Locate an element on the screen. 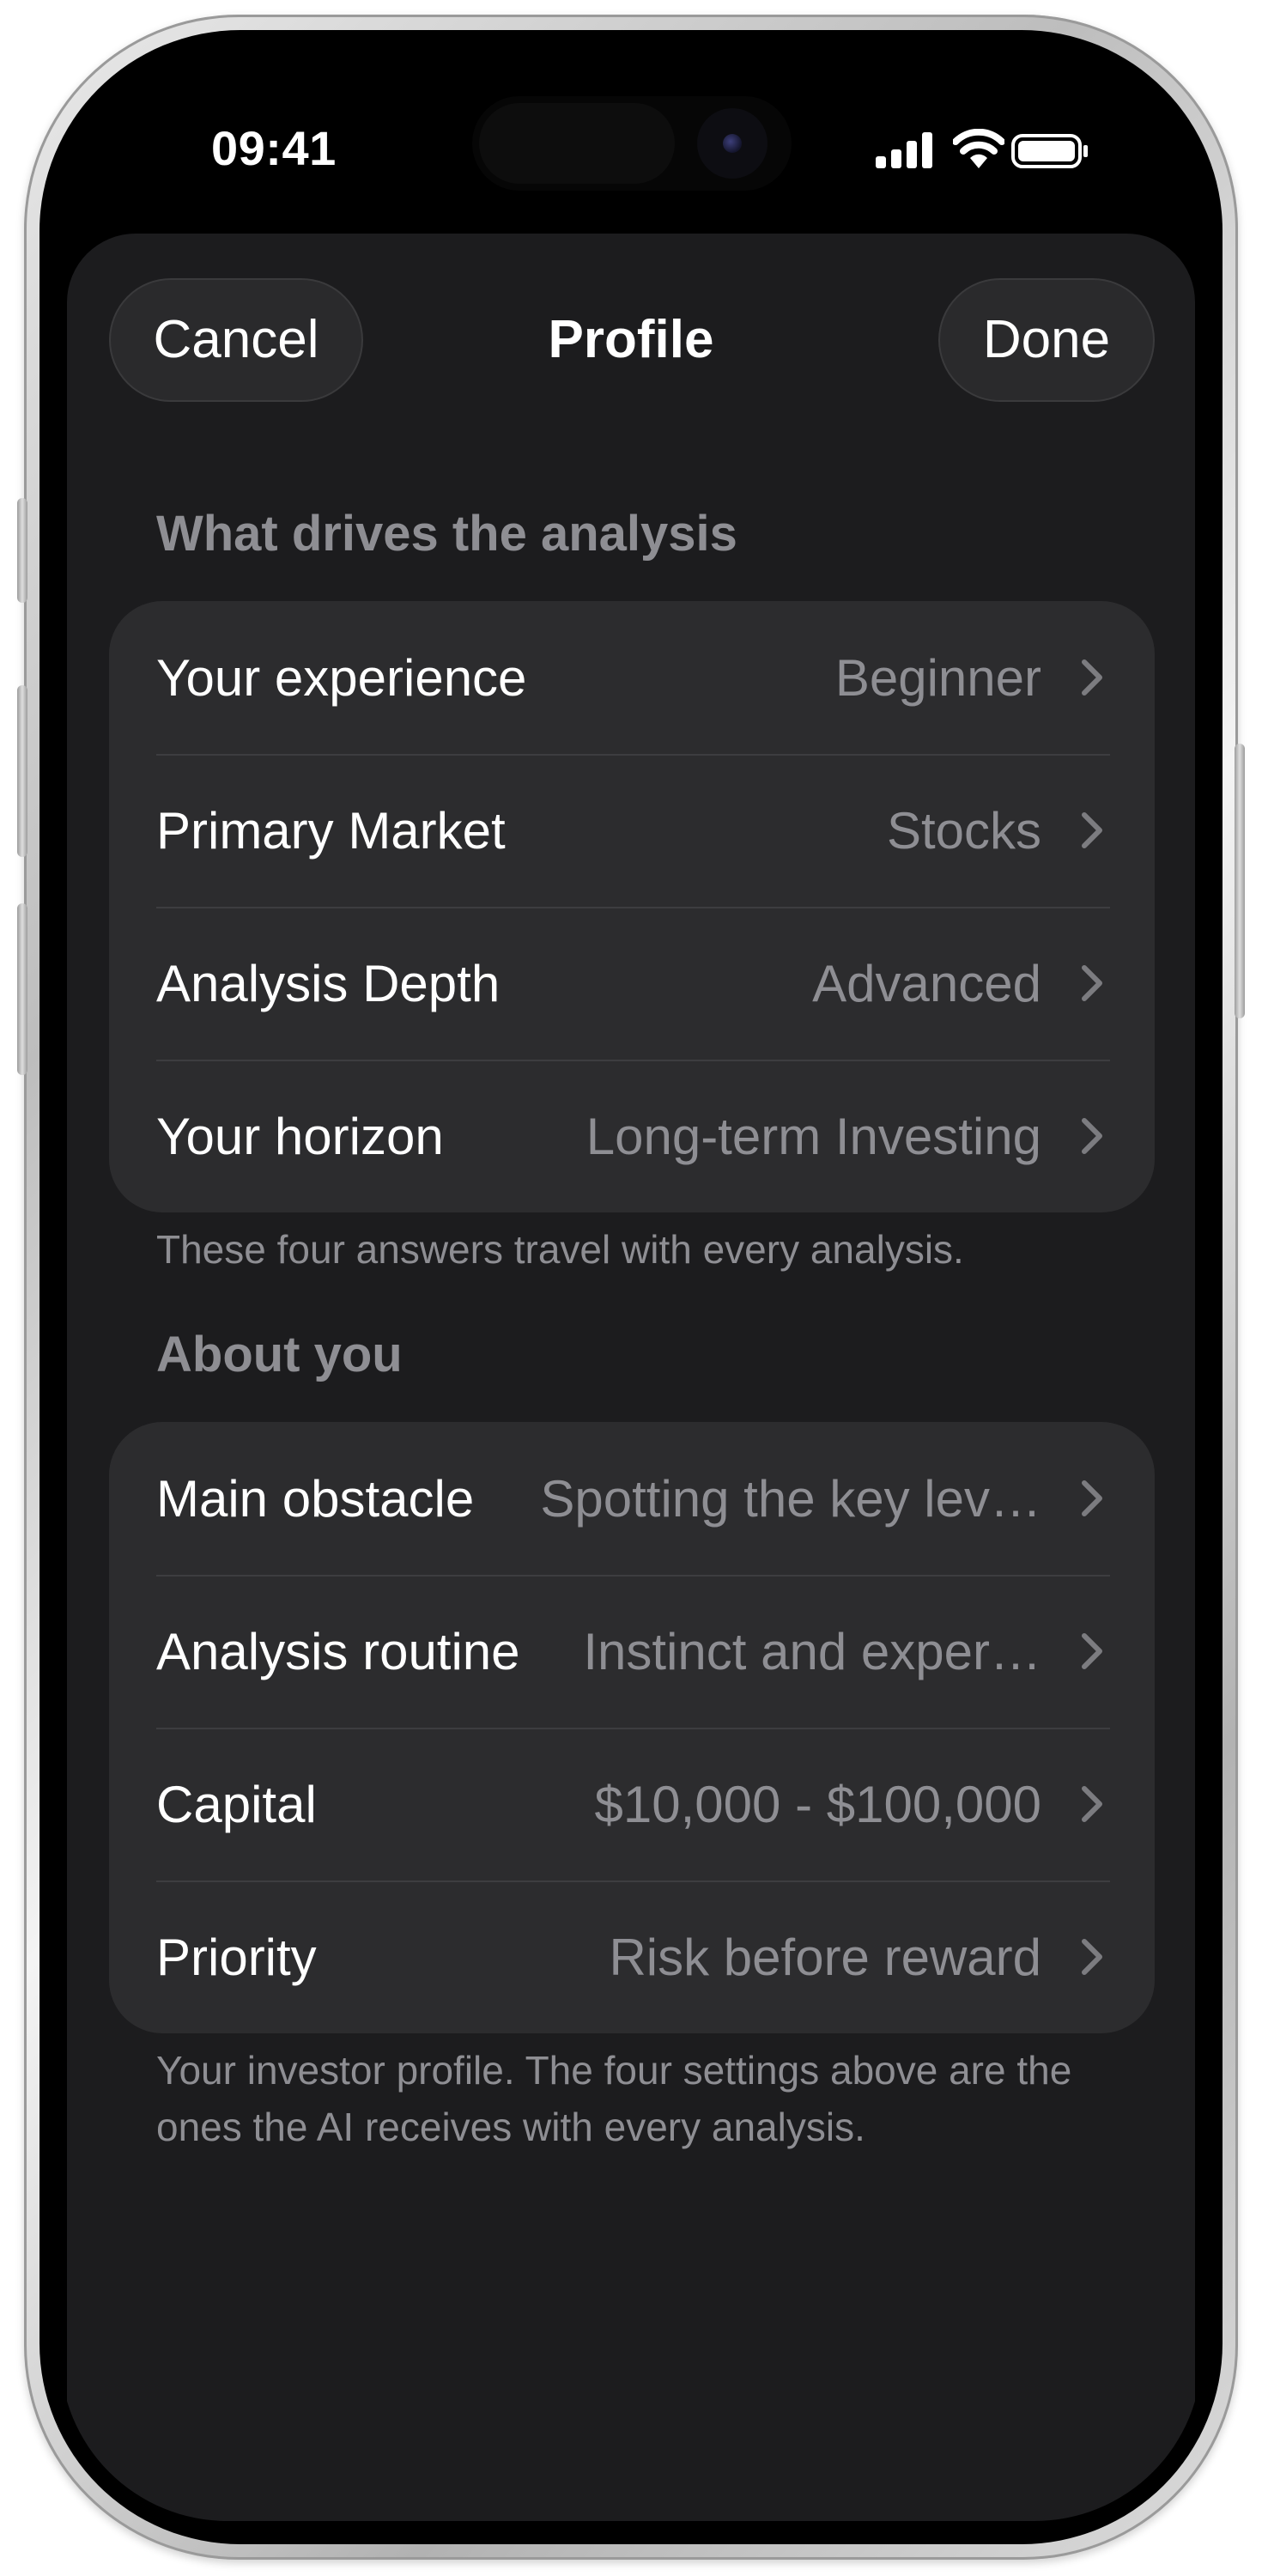 The height and width of the screenshot is (2576, 1262). row-label: Main obstacle is located at coordinates (315, 1499).